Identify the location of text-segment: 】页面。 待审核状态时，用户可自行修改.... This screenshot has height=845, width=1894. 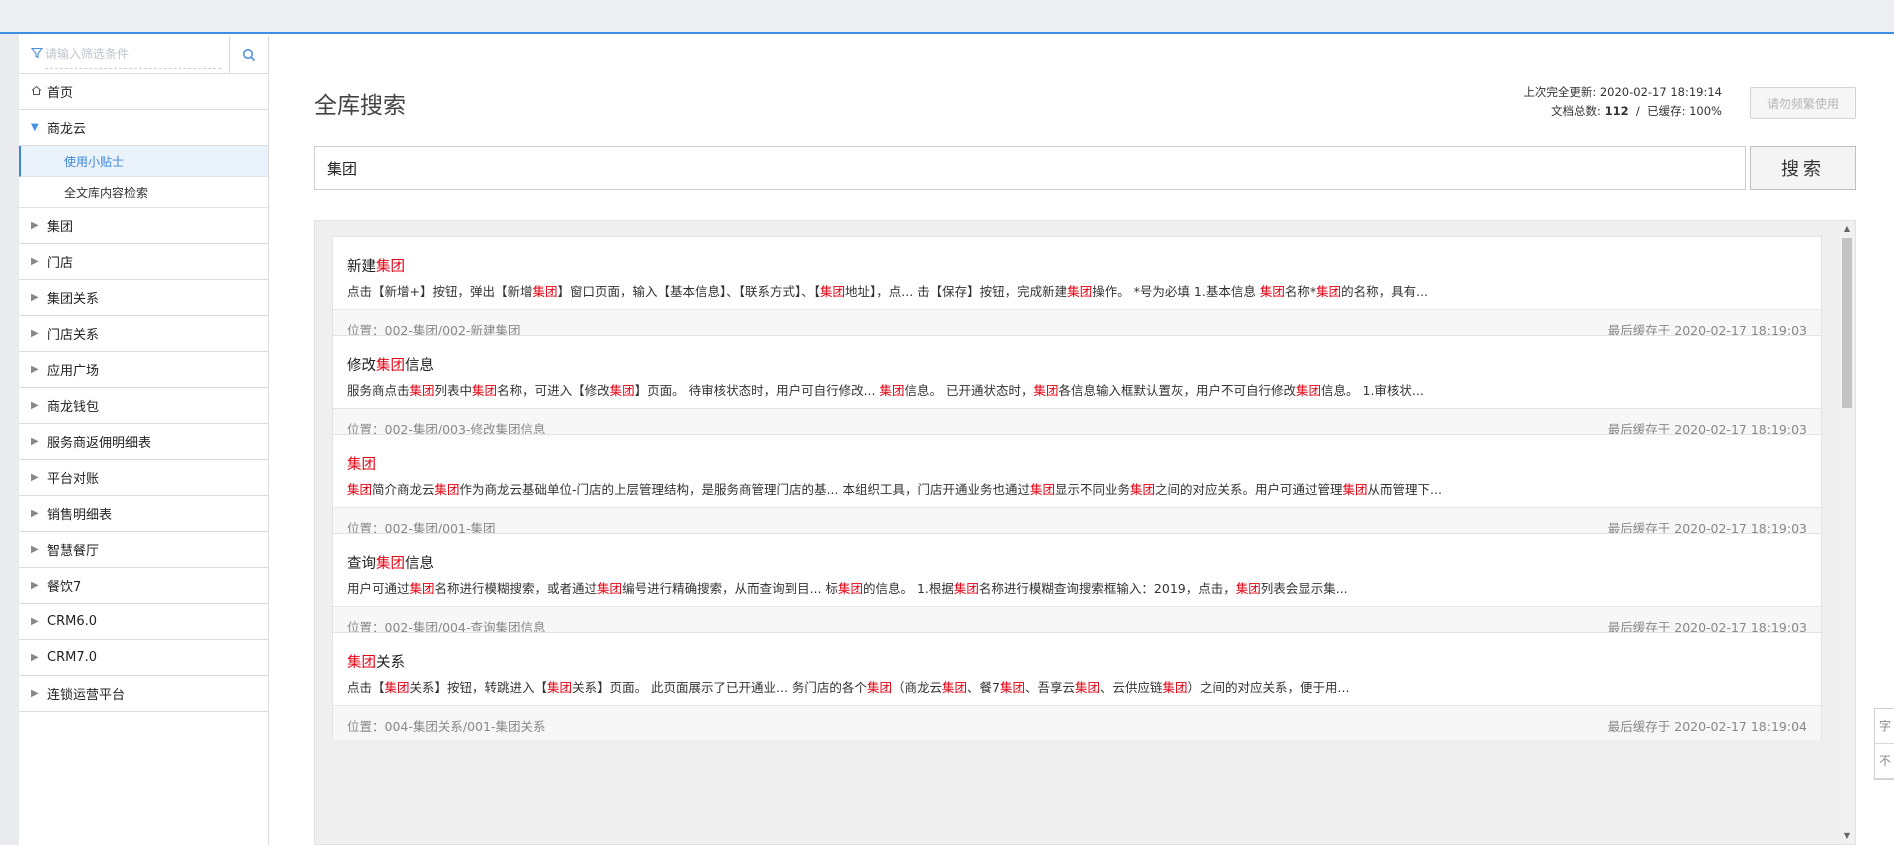
(757, 390).